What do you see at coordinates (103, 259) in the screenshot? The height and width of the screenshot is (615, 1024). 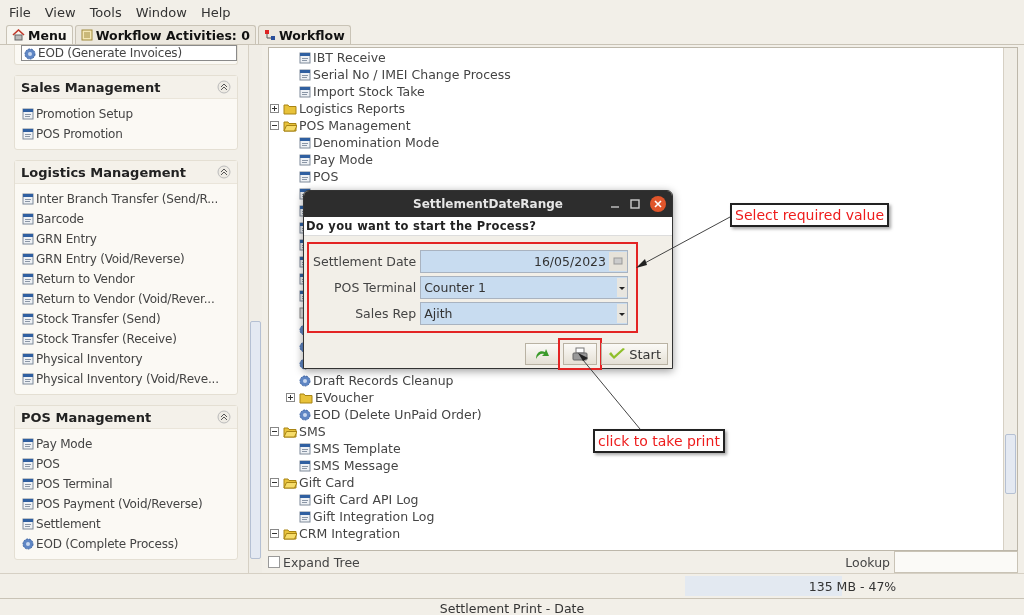 I see `sidebar-item: GRN Entry (Void/Reverse)` at bounding box center [103, 259].